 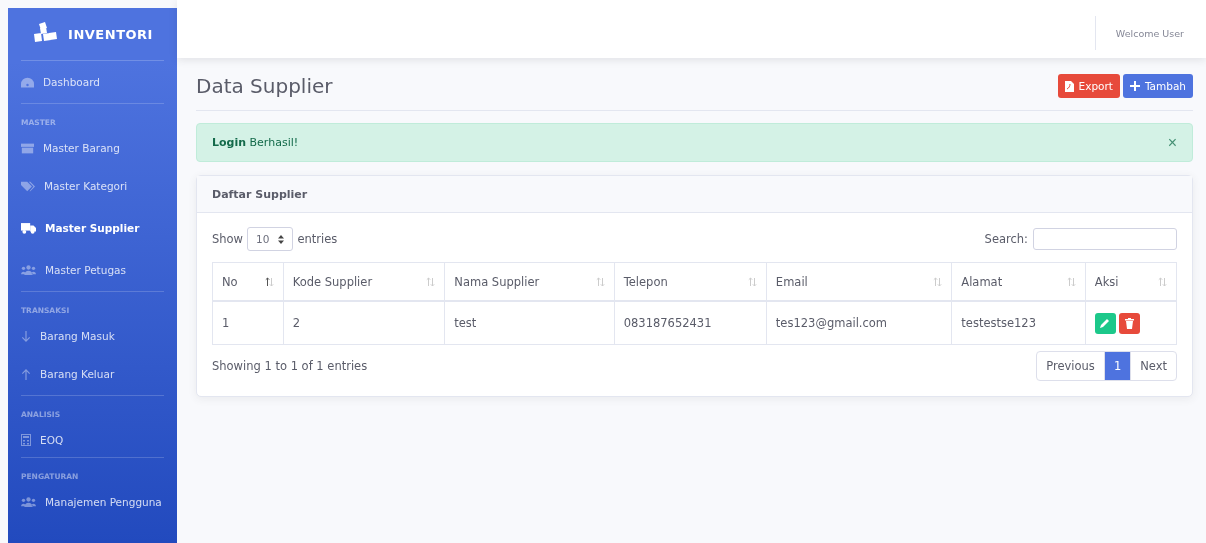 I want to click on page-link: Previous, so click(x=1070, y=366).